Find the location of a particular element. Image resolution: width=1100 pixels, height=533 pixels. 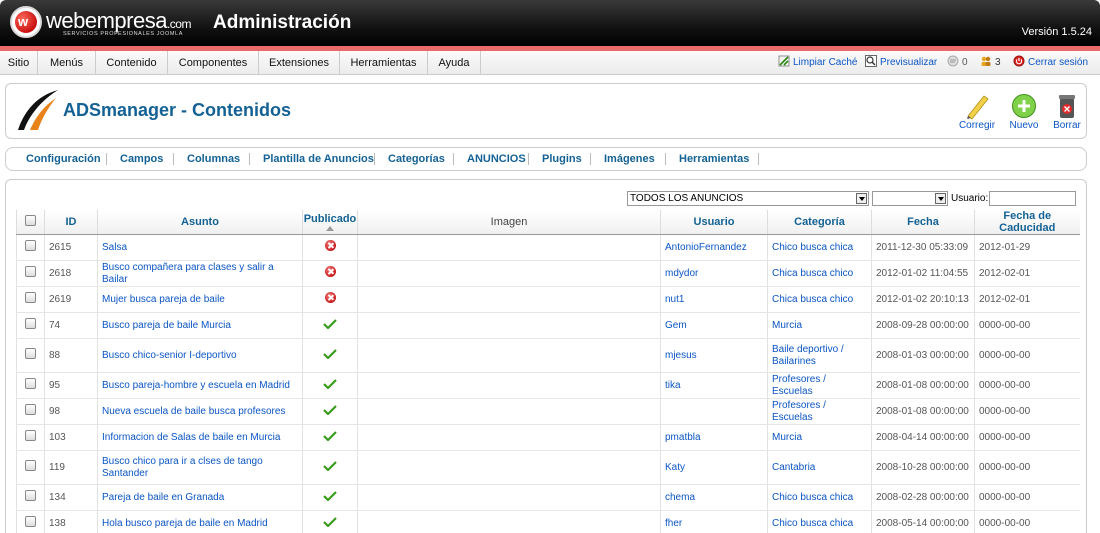

row-user: Katy is located at coordinates (714, 467).